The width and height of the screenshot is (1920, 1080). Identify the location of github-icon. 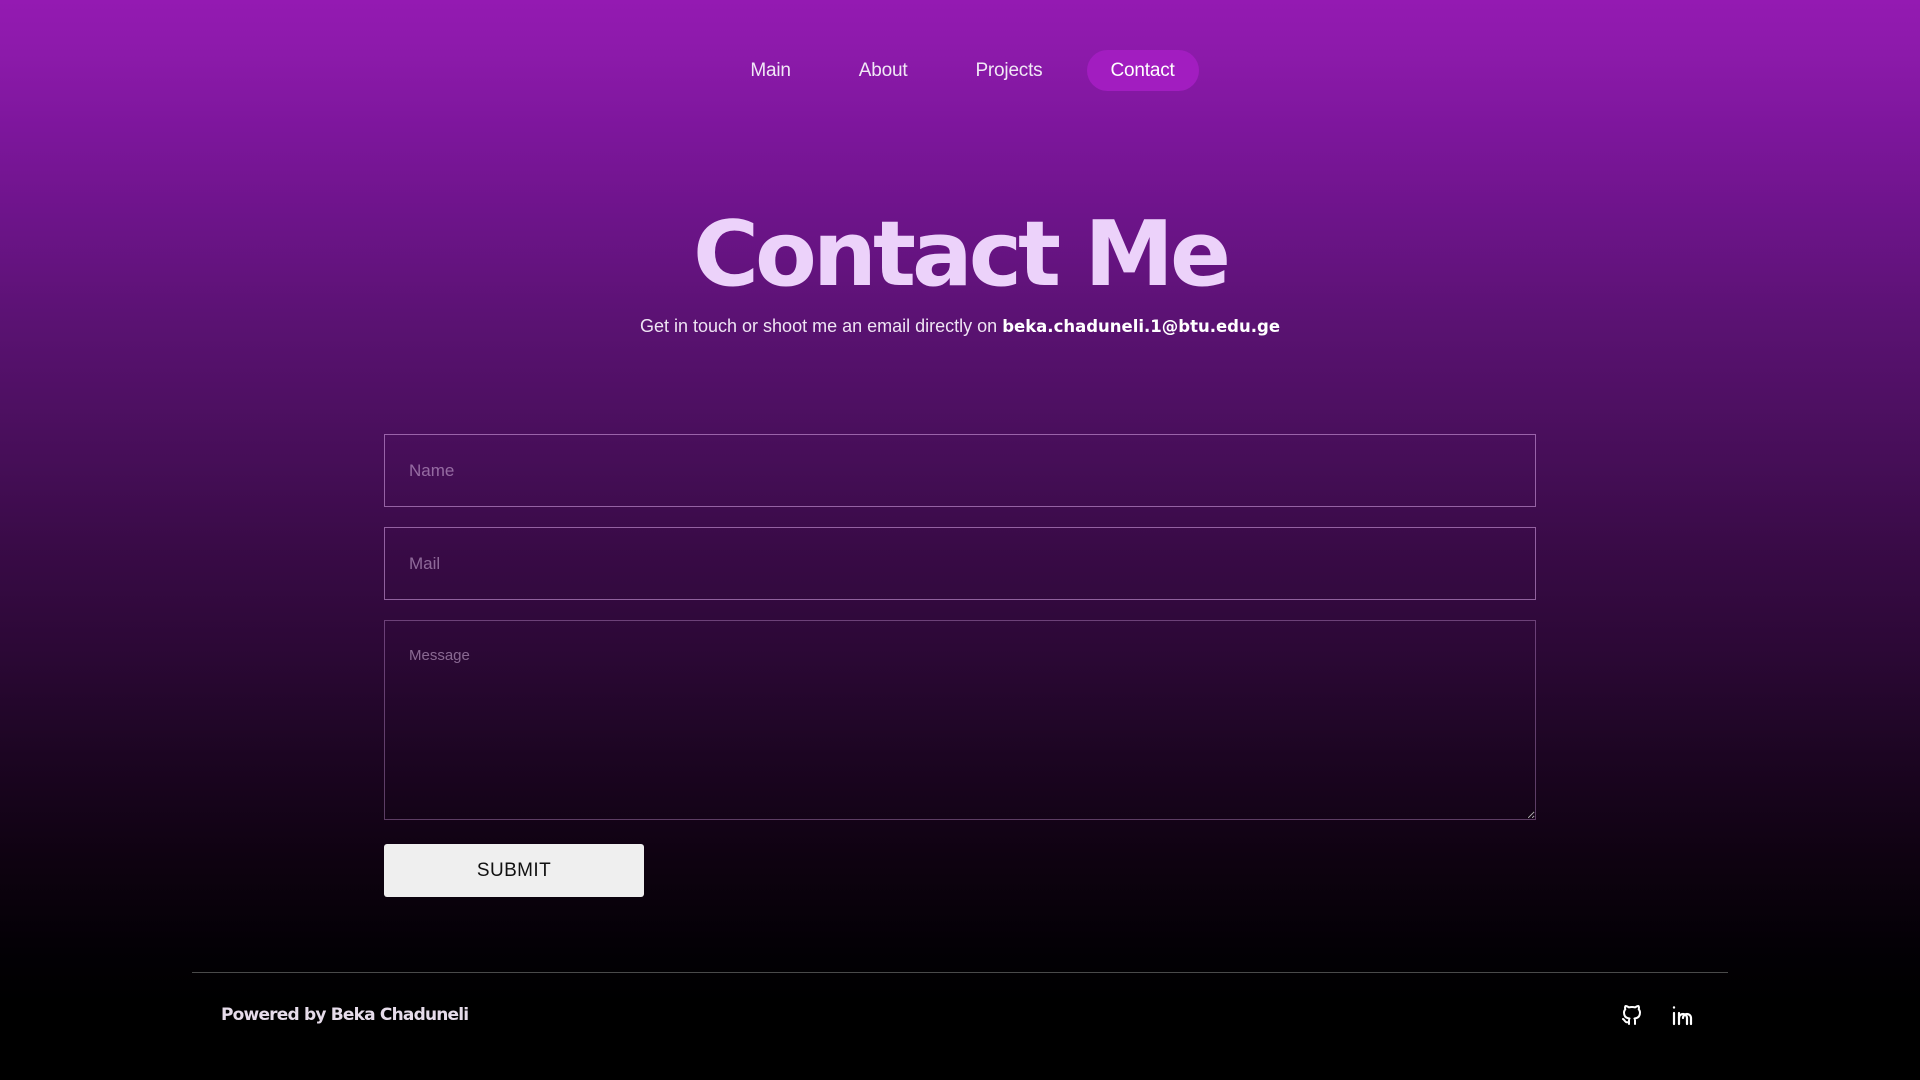
(1631, 1015).